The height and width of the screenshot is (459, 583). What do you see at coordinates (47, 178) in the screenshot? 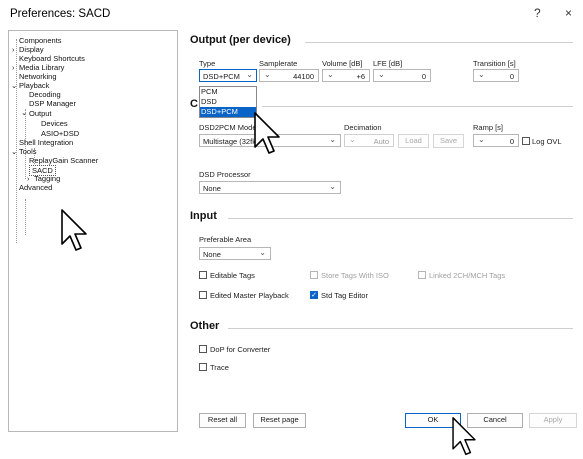
I see `tree-item-tagging: Tagging` at bounding box center [47, 178].